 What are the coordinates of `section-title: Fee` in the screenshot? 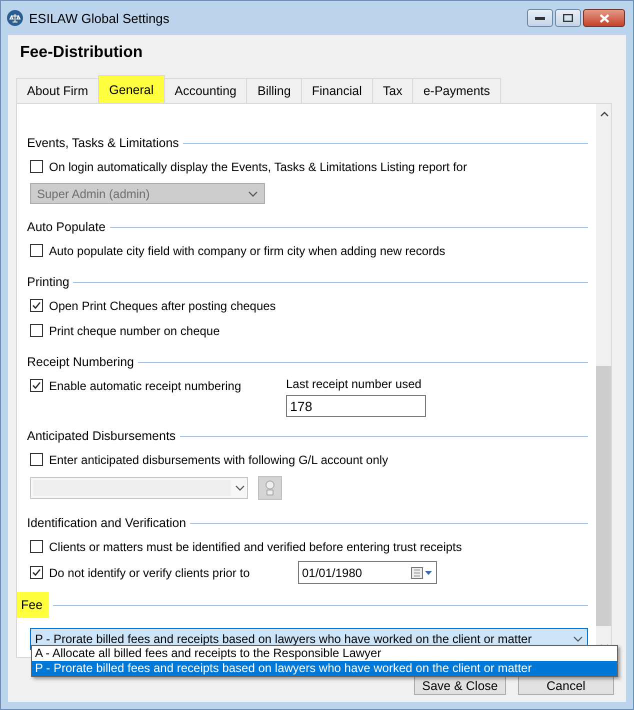 It's located at (33, 605).